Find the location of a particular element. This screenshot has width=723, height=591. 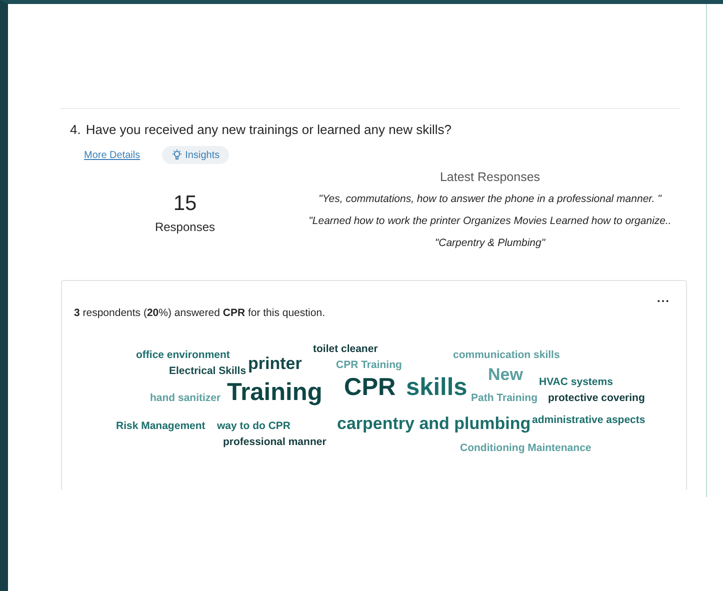

cloud-word: hand sanitizer is located at coordinates (185, 398).